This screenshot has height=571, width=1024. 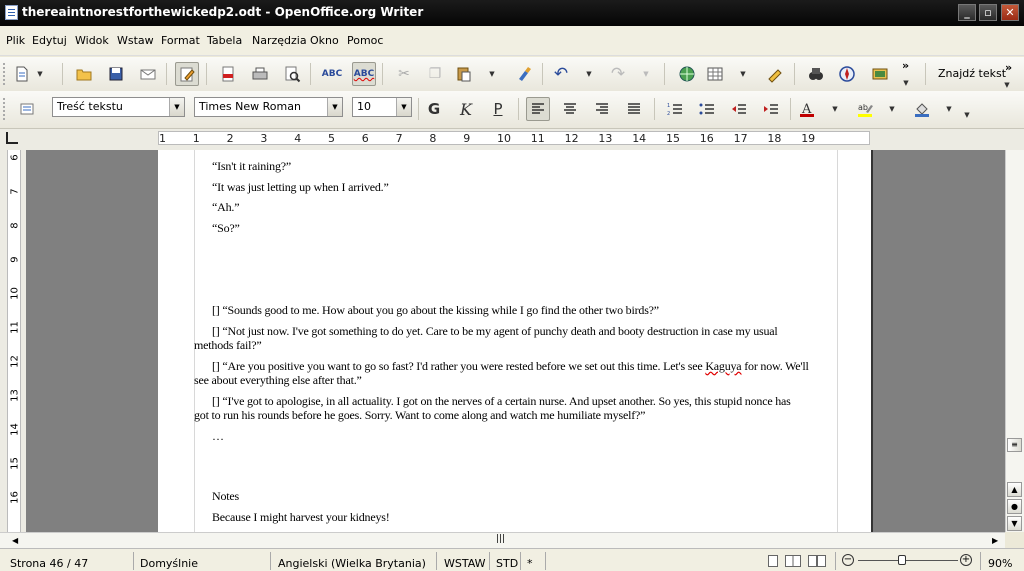 I want to click on undo-dropdown: ▼, so click(x=589, y=74).